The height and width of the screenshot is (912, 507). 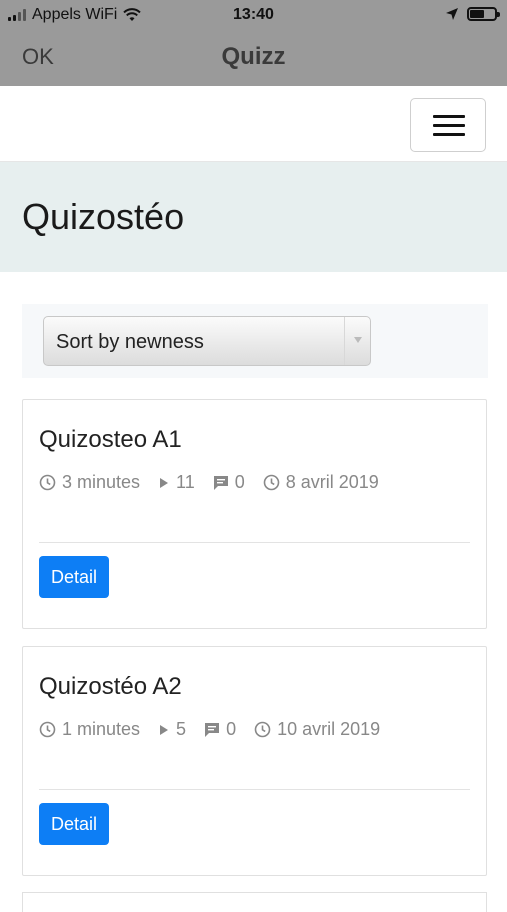 I want to click on hero-banner: Quizostéo, so click(x=253, y=217).